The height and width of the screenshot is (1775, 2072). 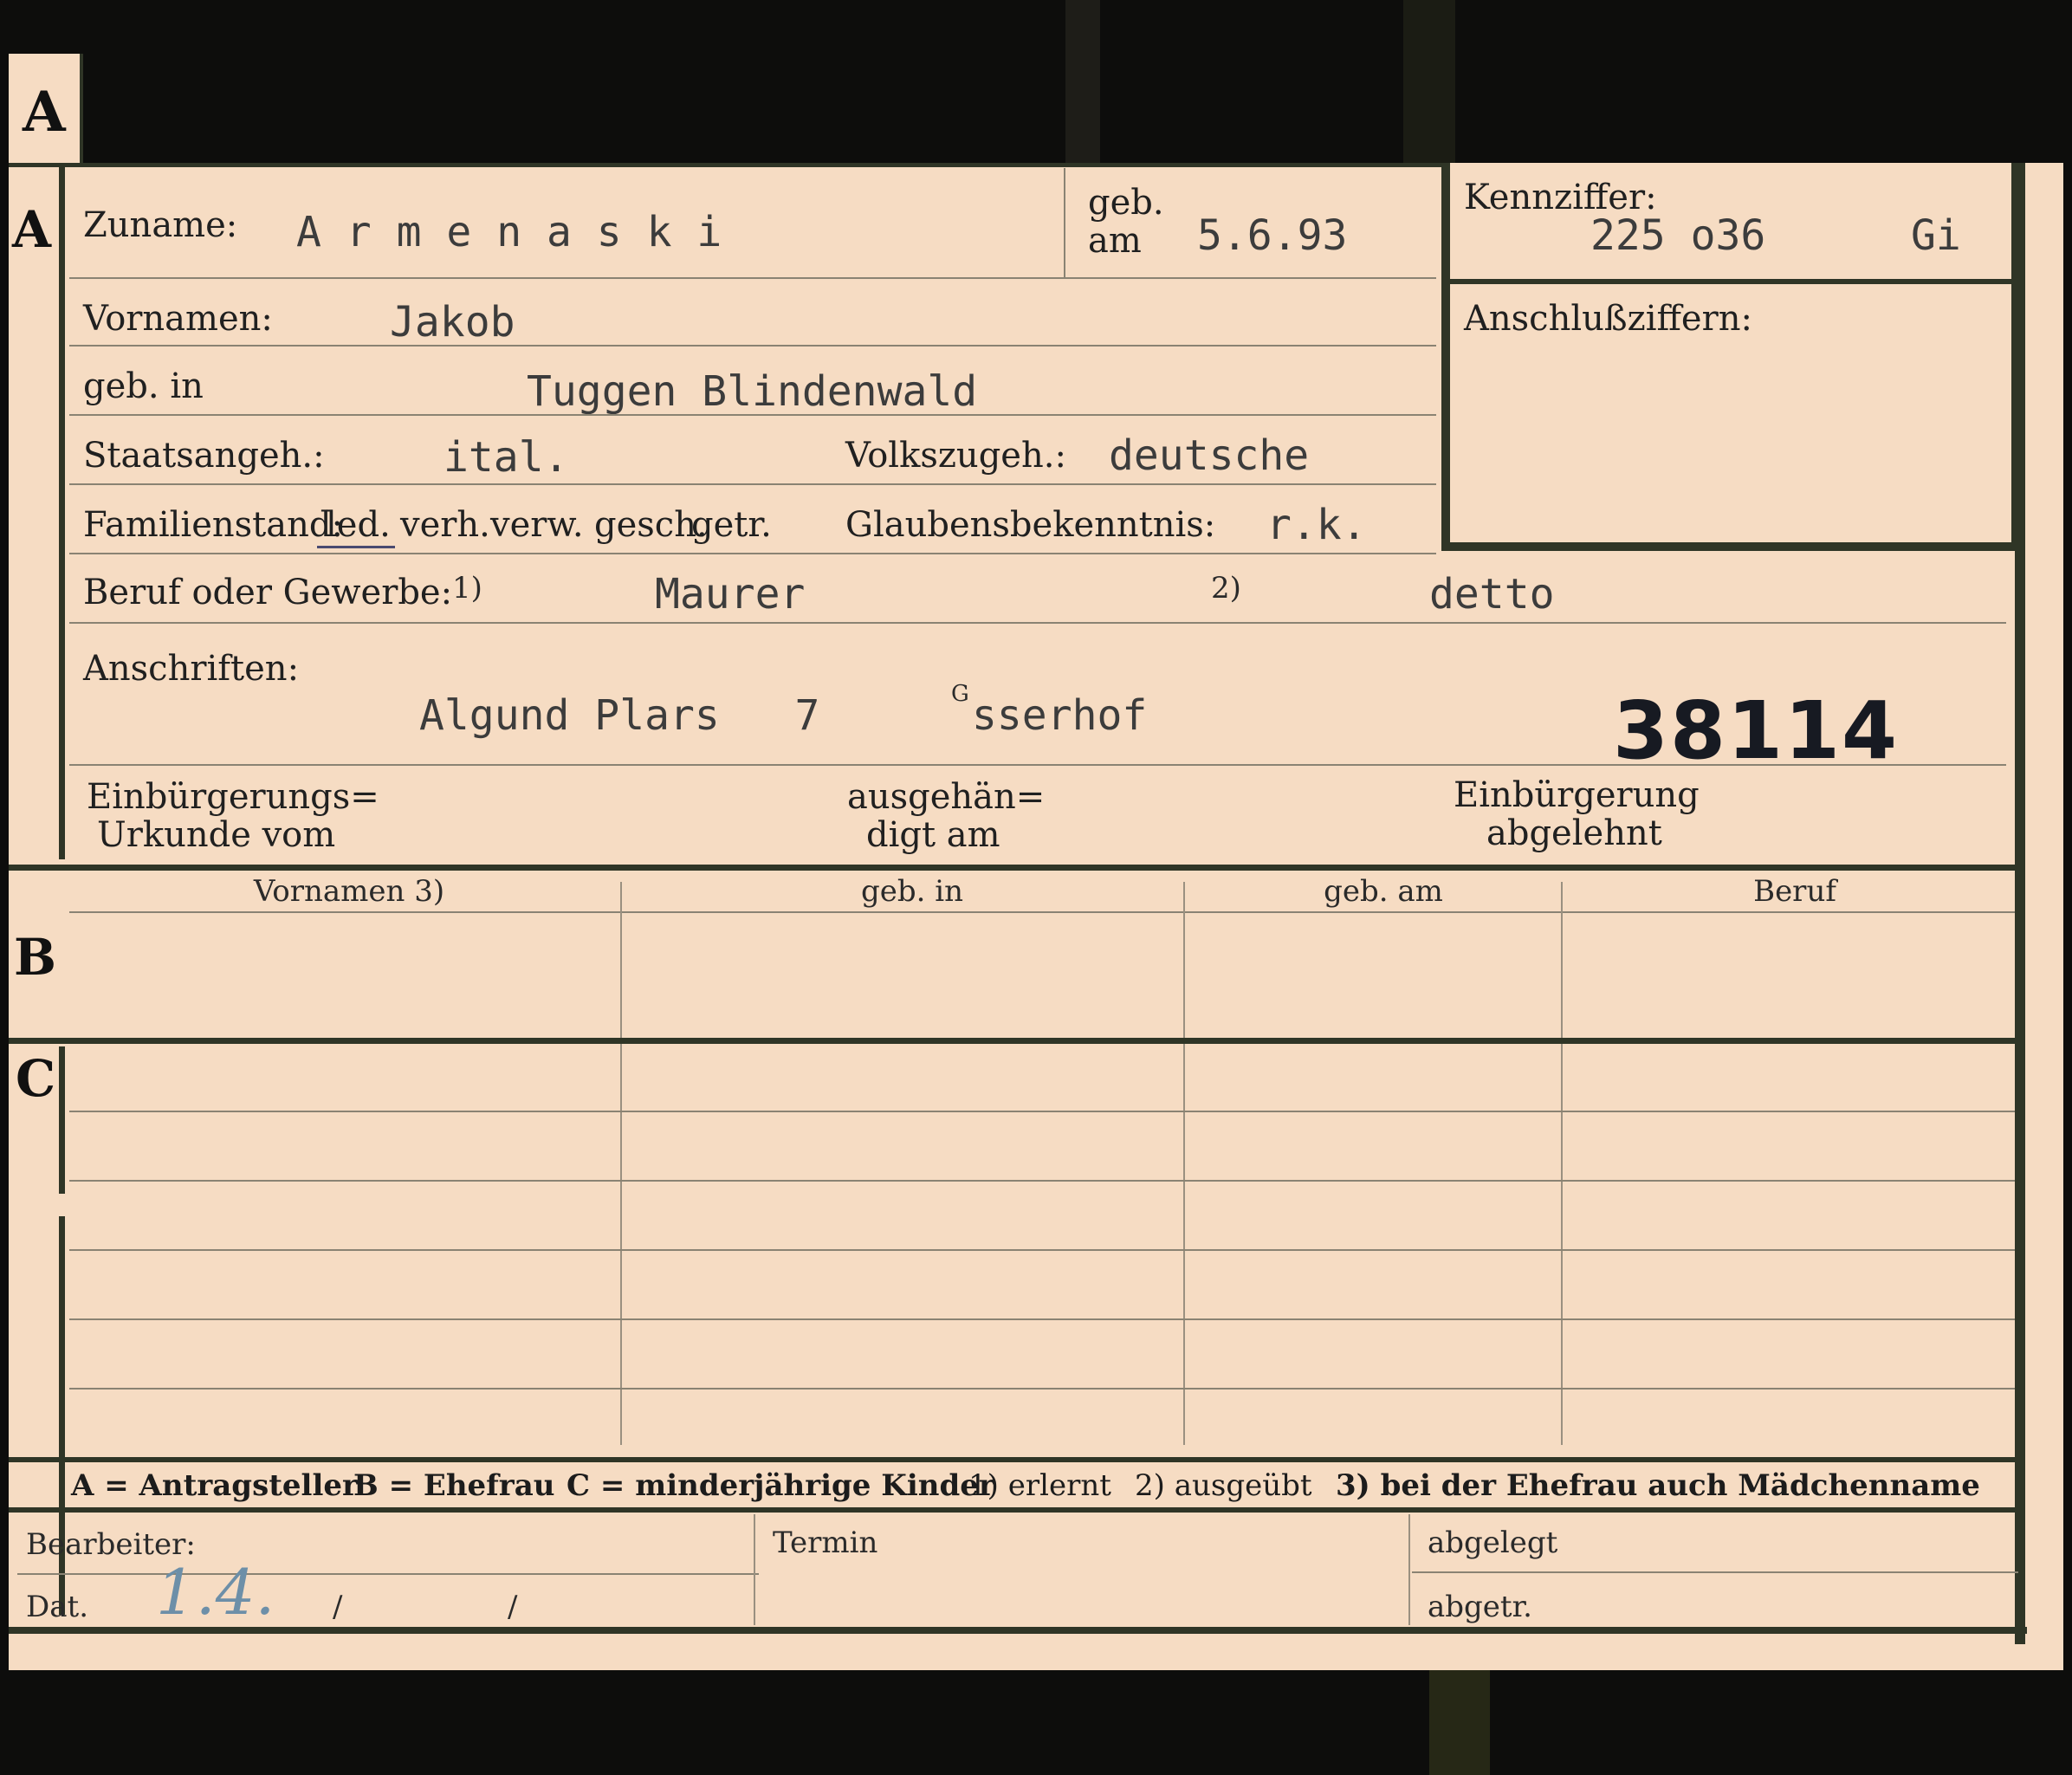 I want to click on citizenship-label: Staatsangeh.:, so click(x=204, y=456).